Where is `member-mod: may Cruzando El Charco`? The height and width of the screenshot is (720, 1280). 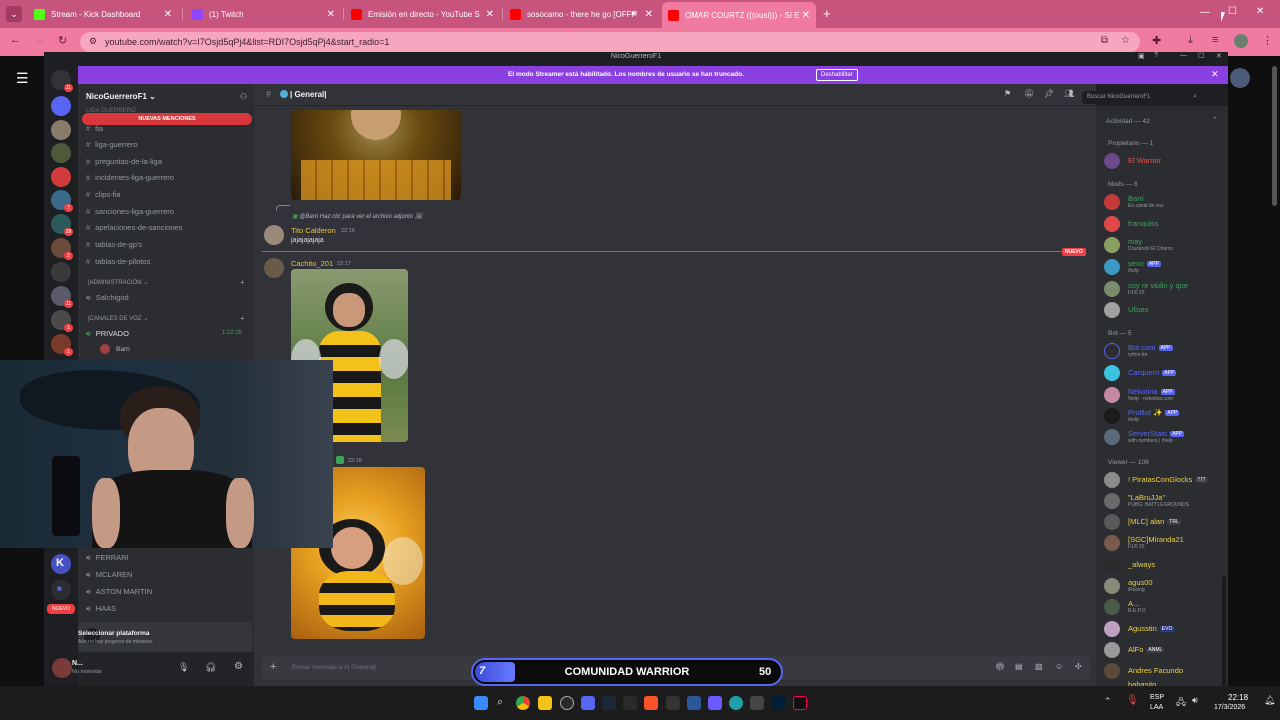
member-mod: may Cruzando El Charco is located at coordinates (1166, 245).